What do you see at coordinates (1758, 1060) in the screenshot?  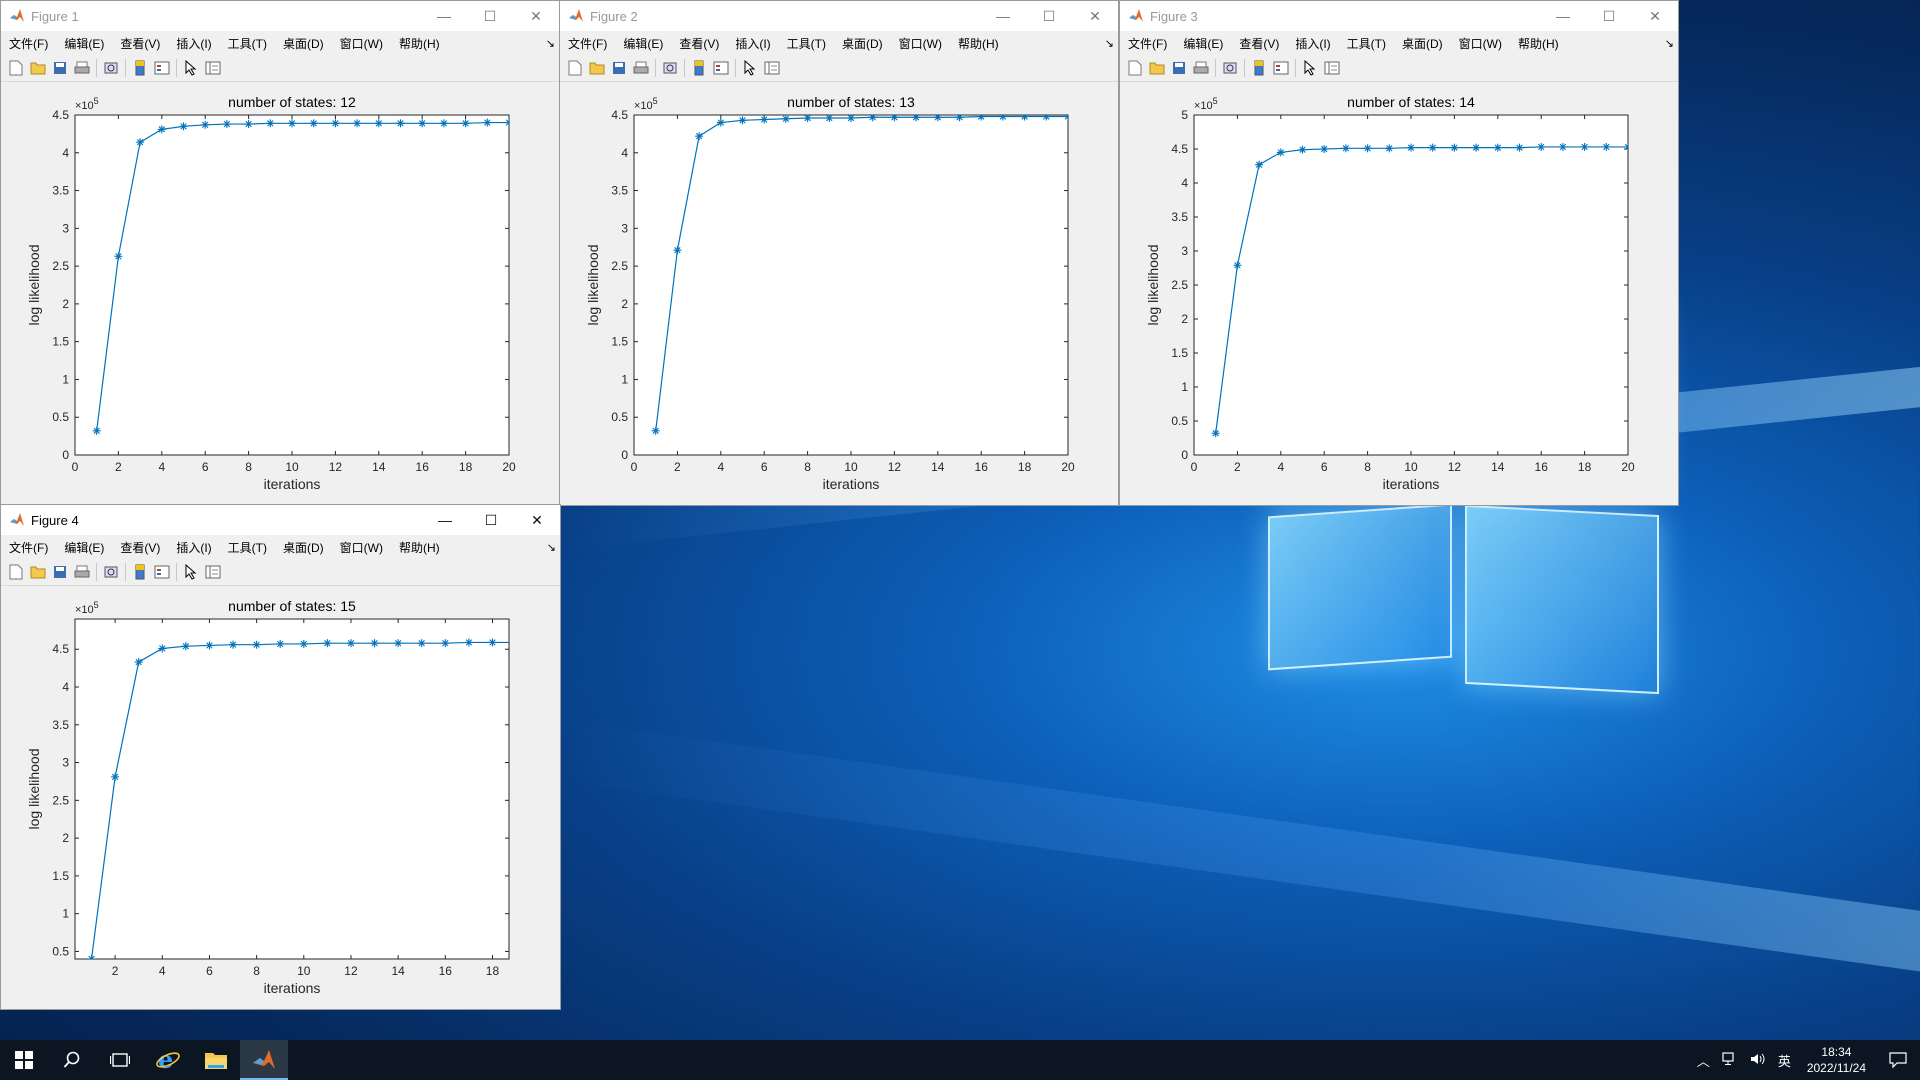 I see `volume-icon` at bounding box center [1758, 1060].